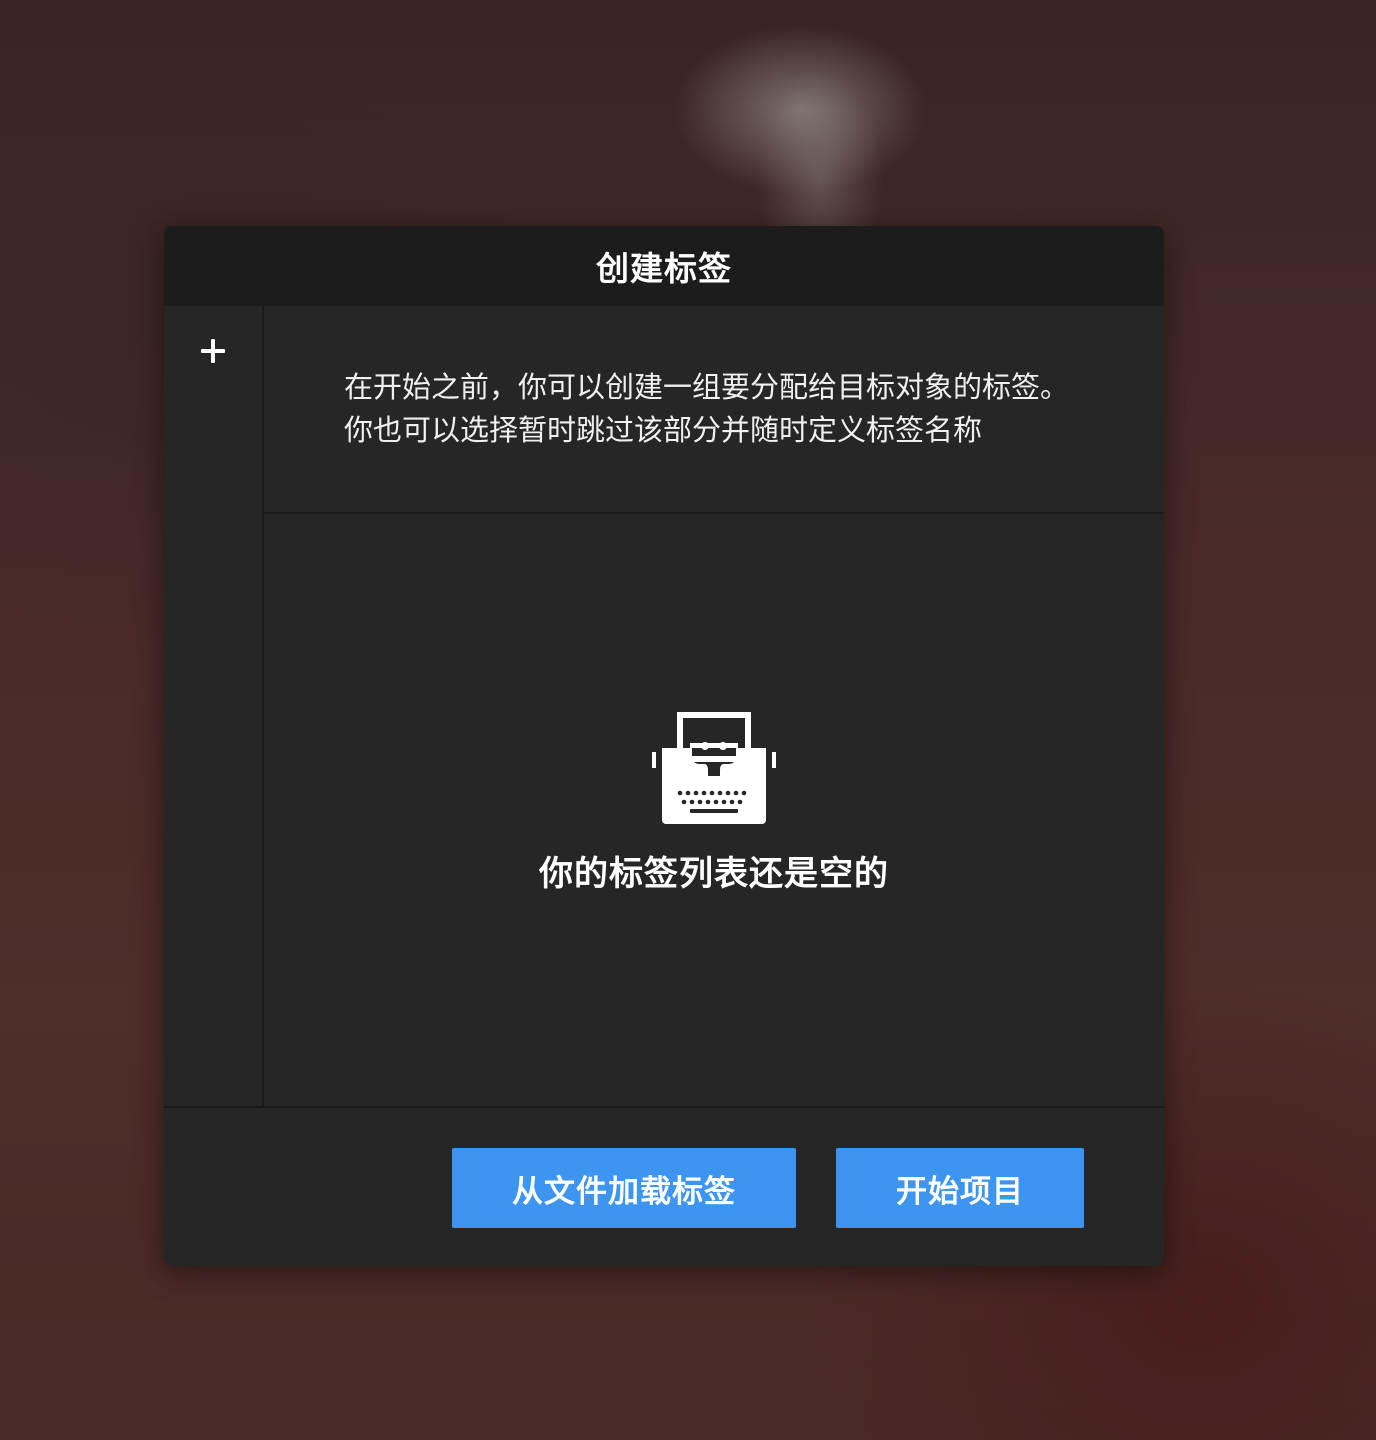 The image size is (1376, 1440). I want to click on dialog-title: 创建标签, so click(664, 268).